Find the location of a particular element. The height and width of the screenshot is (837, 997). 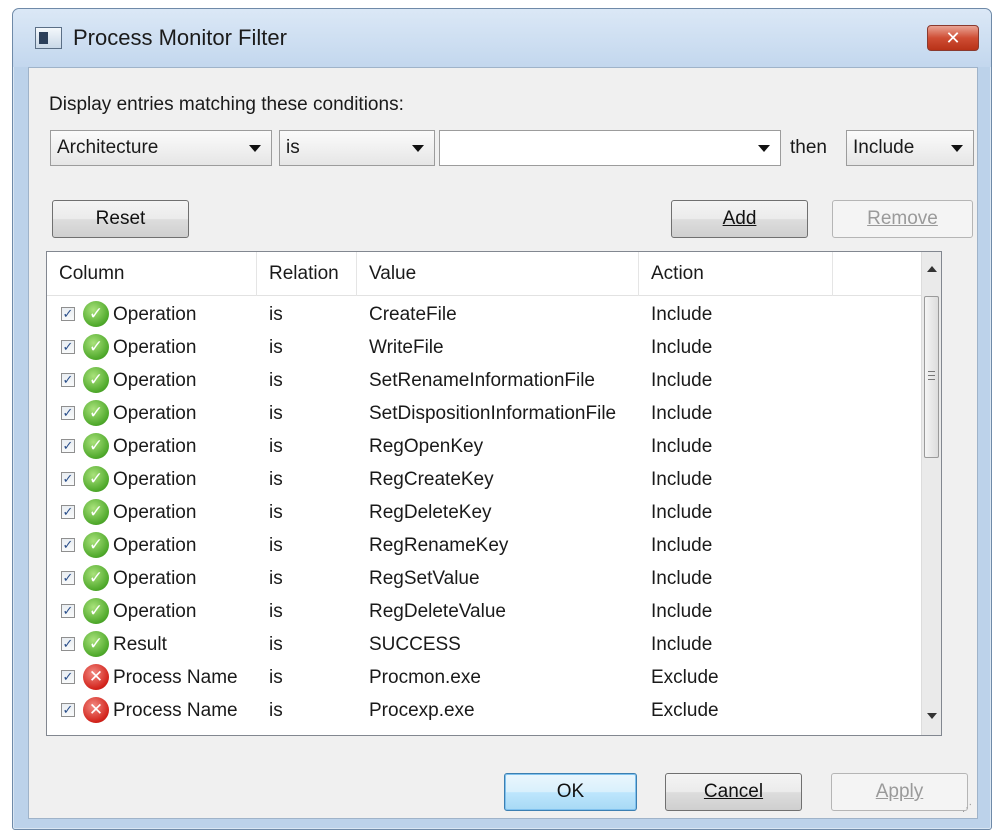

remove-button: Remove is located at coordinates (902, 219).